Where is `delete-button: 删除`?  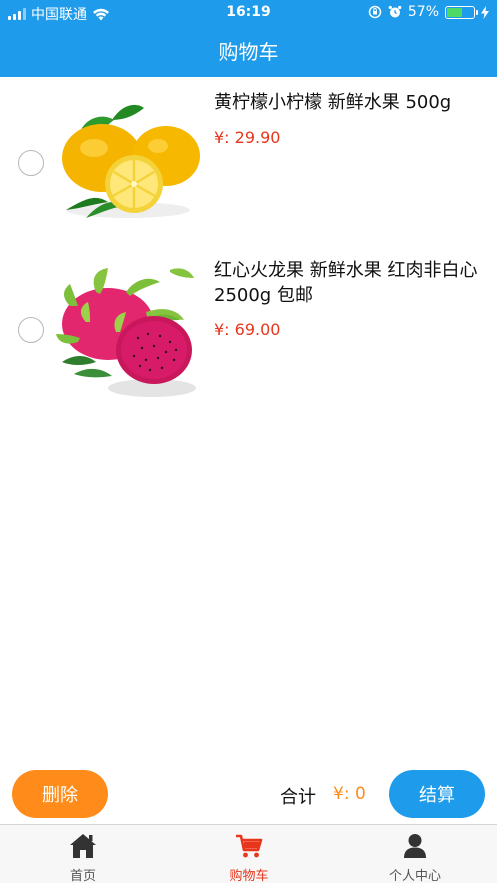 delete-button: 删除 is located at coordinates (60, 794).